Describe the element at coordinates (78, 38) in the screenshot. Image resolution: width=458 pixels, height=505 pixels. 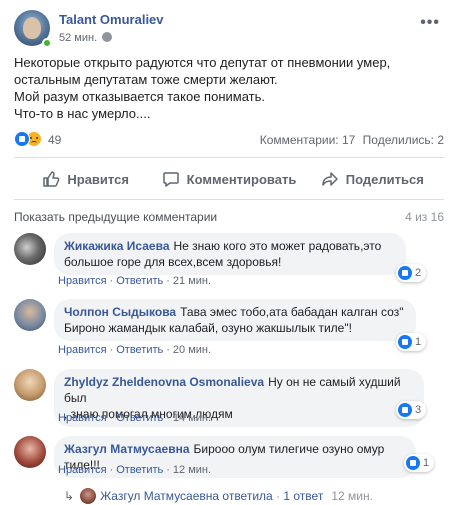
I see `post-time: 52 мин.` at that location.